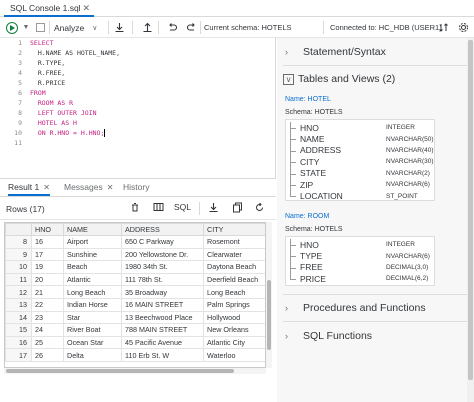  What do you see at coordinates (234, 229) in the screenshot?
I see `column-header-city: CITY` at bounding box center [234, 229].